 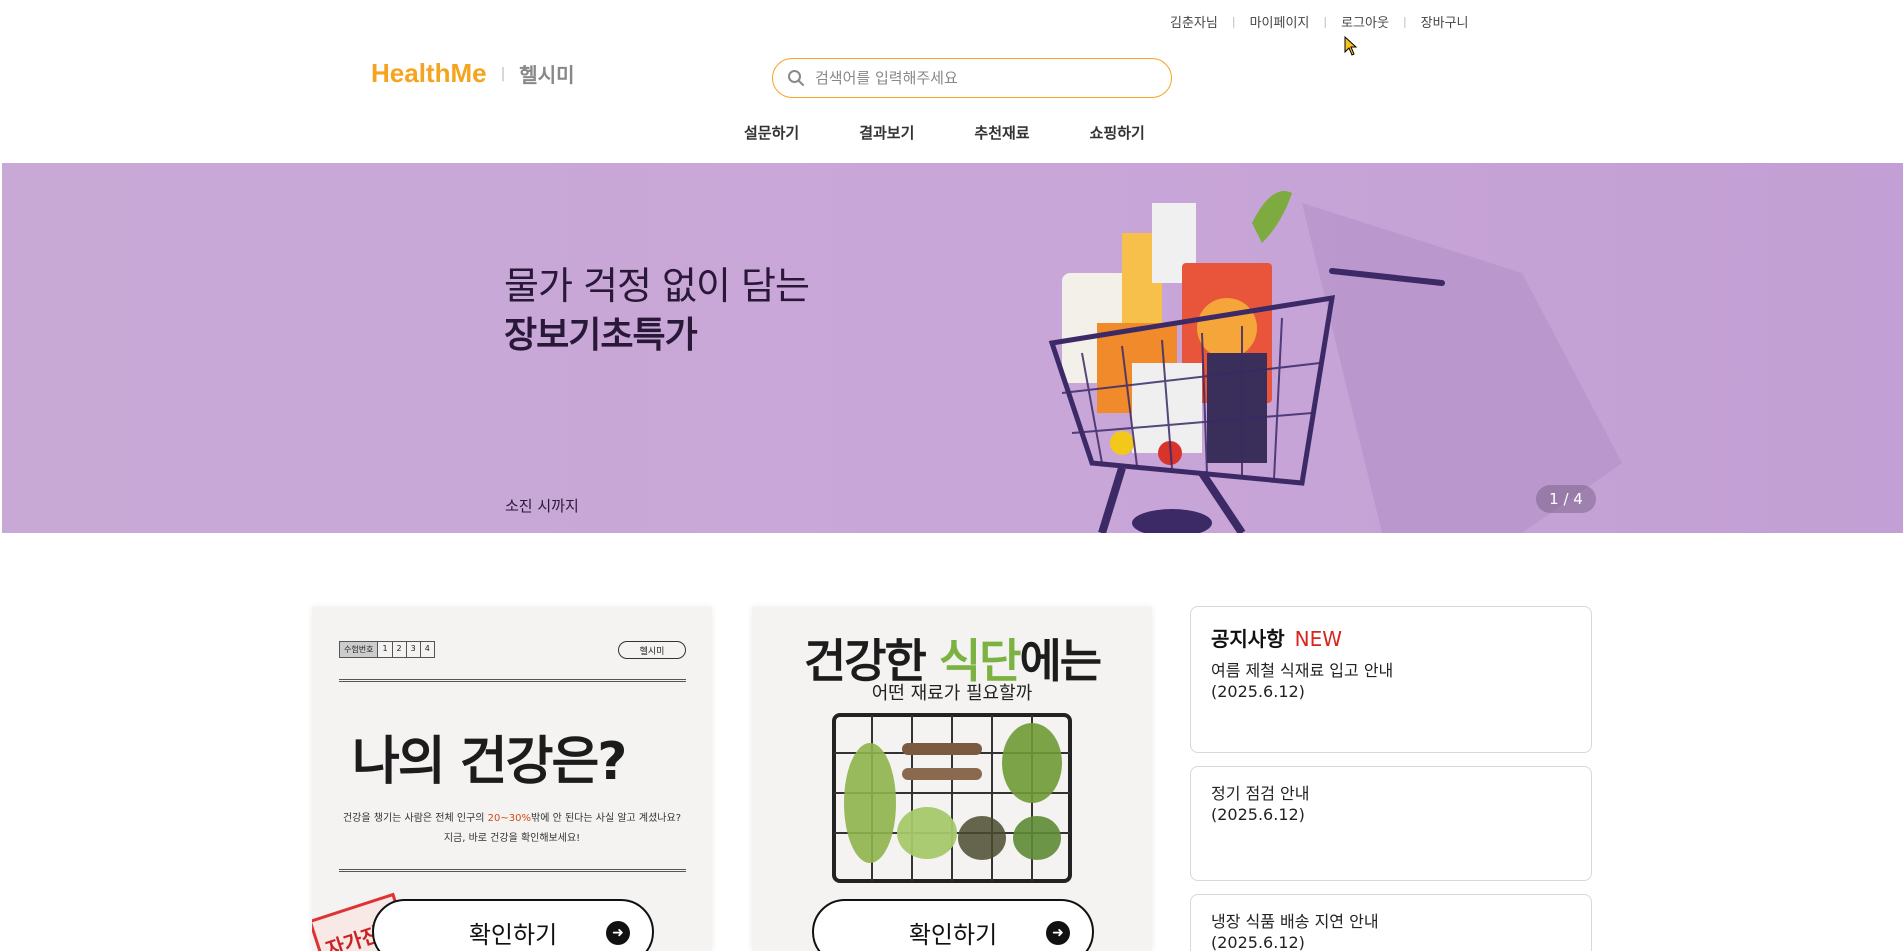 I want to click on diet-ingredients-card: 건강한 식단에는 어떤 재료가 필요할까 확인하기 ➜, so click(x=952, y=779).